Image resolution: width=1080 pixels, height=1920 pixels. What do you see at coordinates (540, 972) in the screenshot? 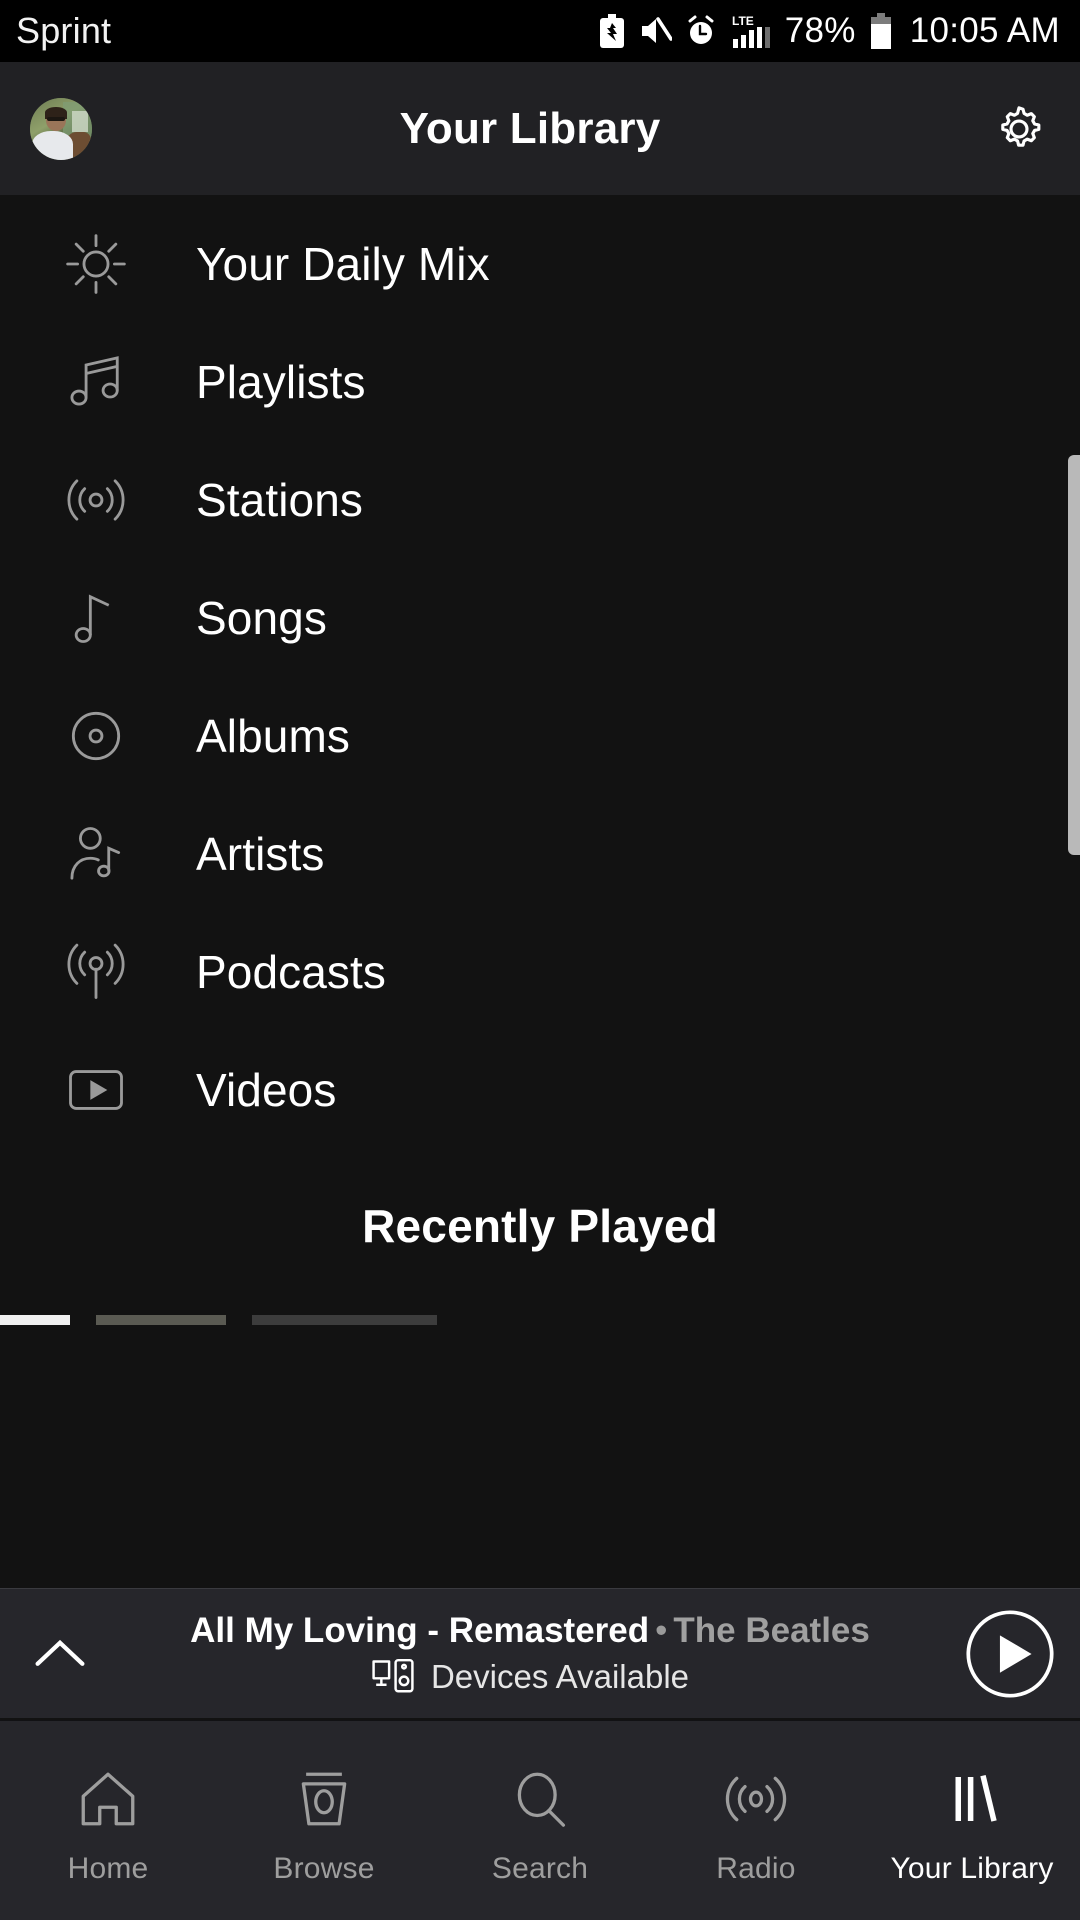
I see `library-item-podcasts: Podcasts` at bounding box center [540, 972].